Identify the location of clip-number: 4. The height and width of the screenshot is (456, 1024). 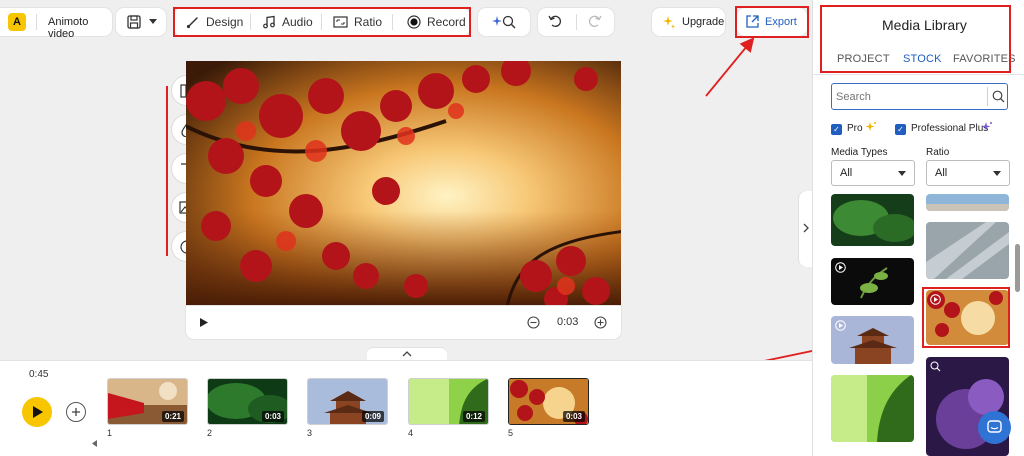
(411, 433).